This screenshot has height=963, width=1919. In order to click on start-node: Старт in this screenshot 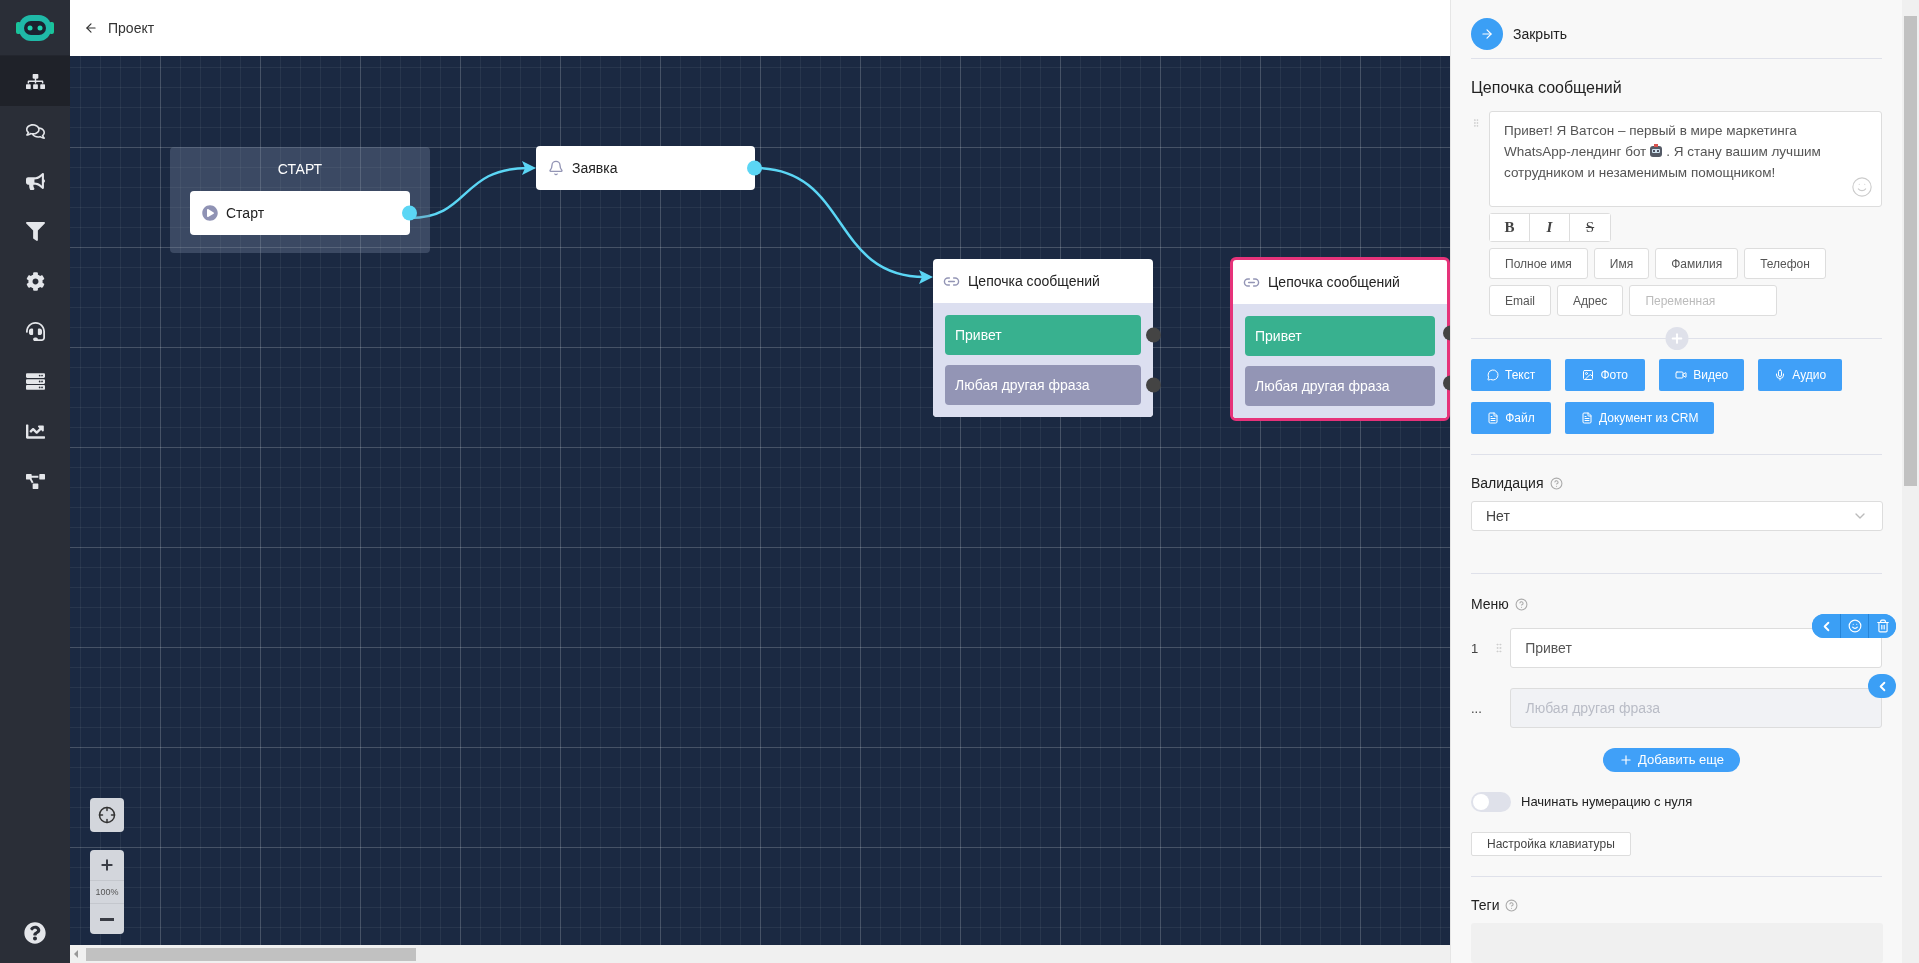, I will do `click(300, 213)`.